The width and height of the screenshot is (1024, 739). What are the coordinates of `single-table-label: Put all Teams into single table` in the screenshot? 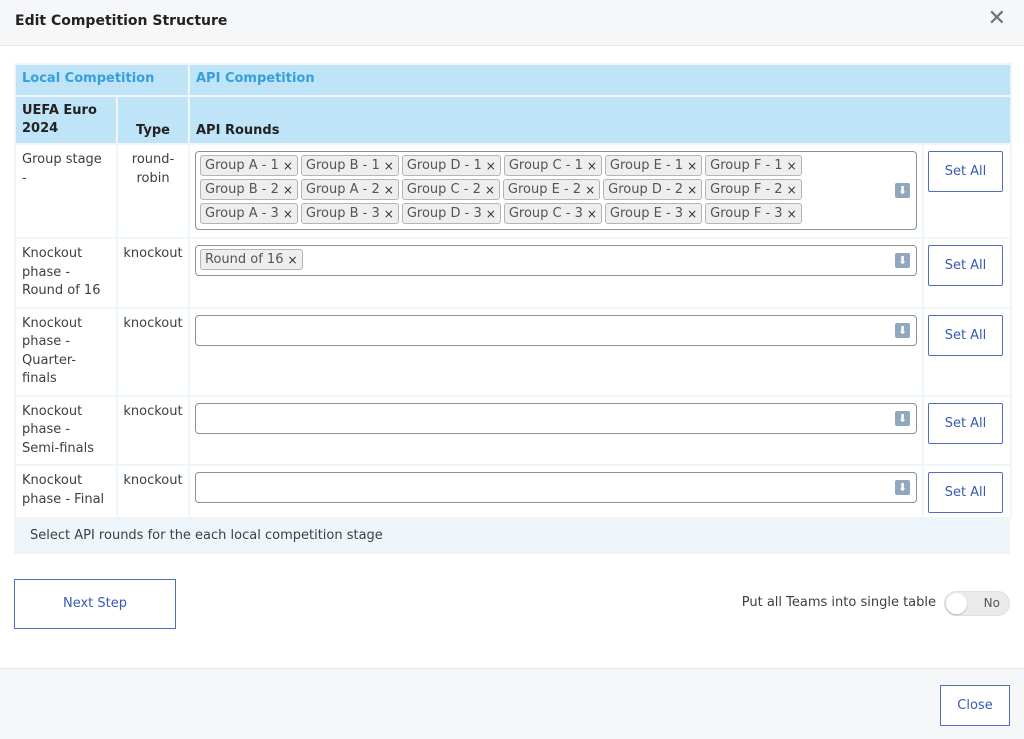 It's located at (838, 602).